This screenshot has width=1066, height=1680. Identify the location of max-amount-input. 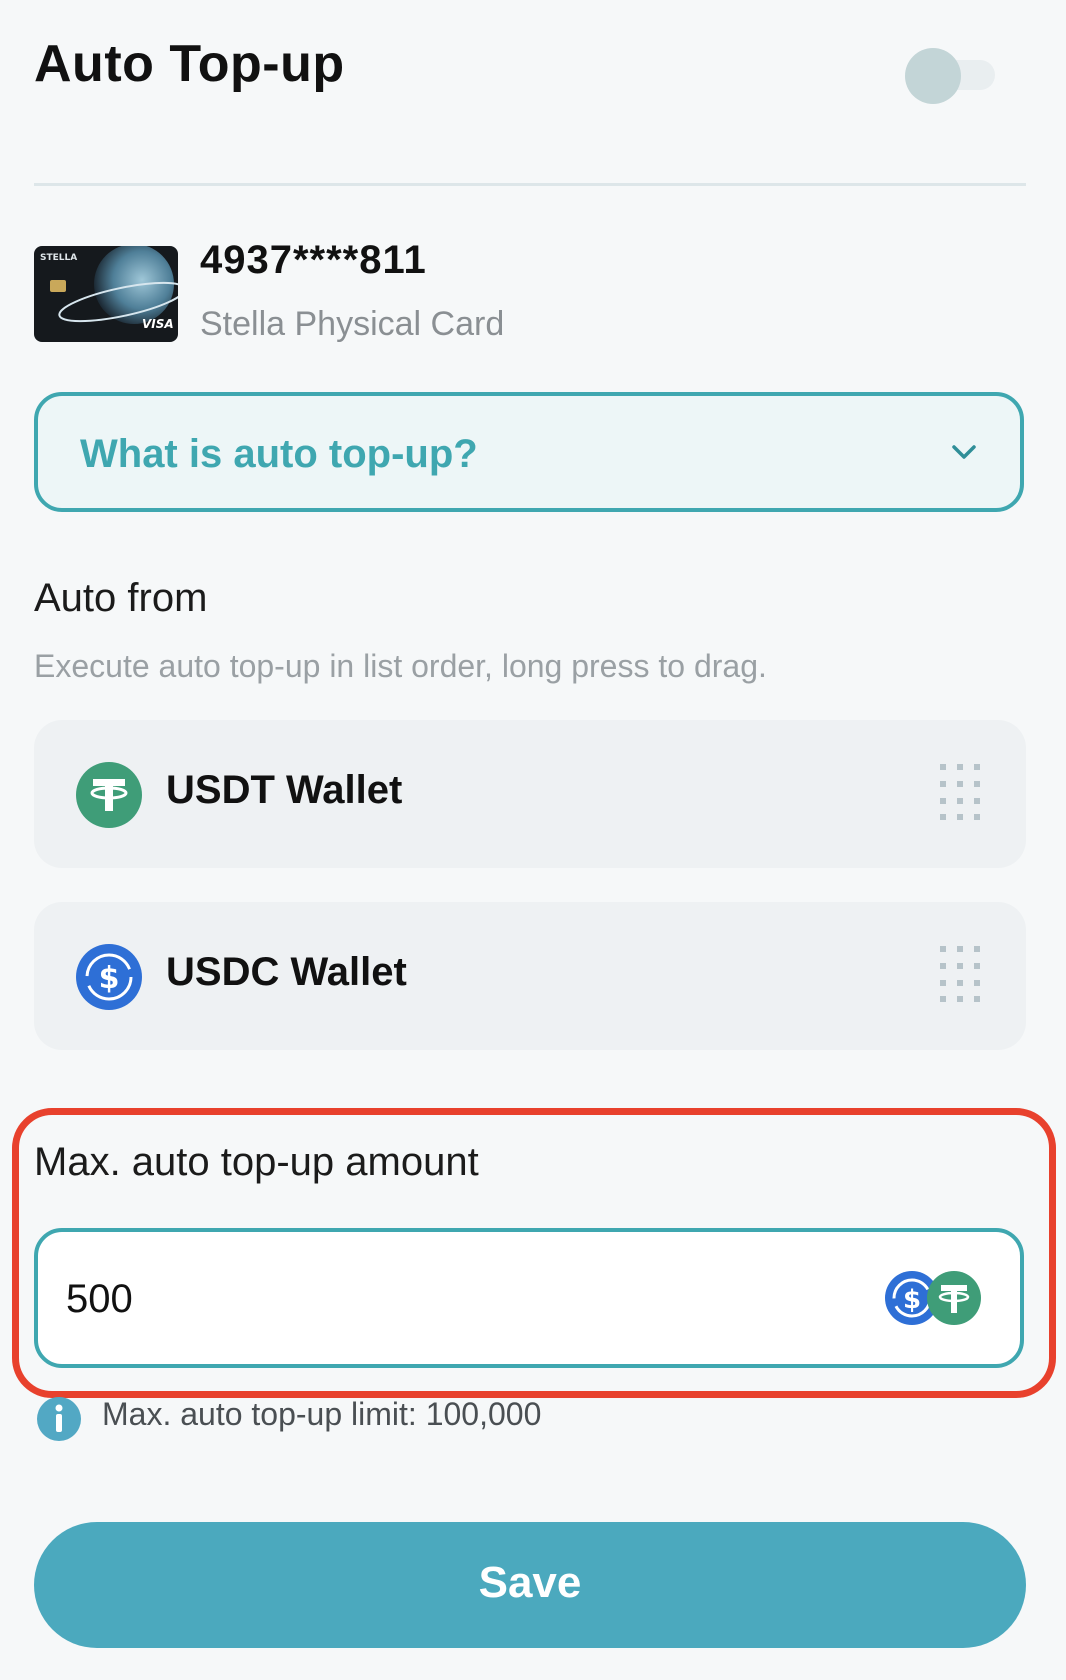
(446, 1299).